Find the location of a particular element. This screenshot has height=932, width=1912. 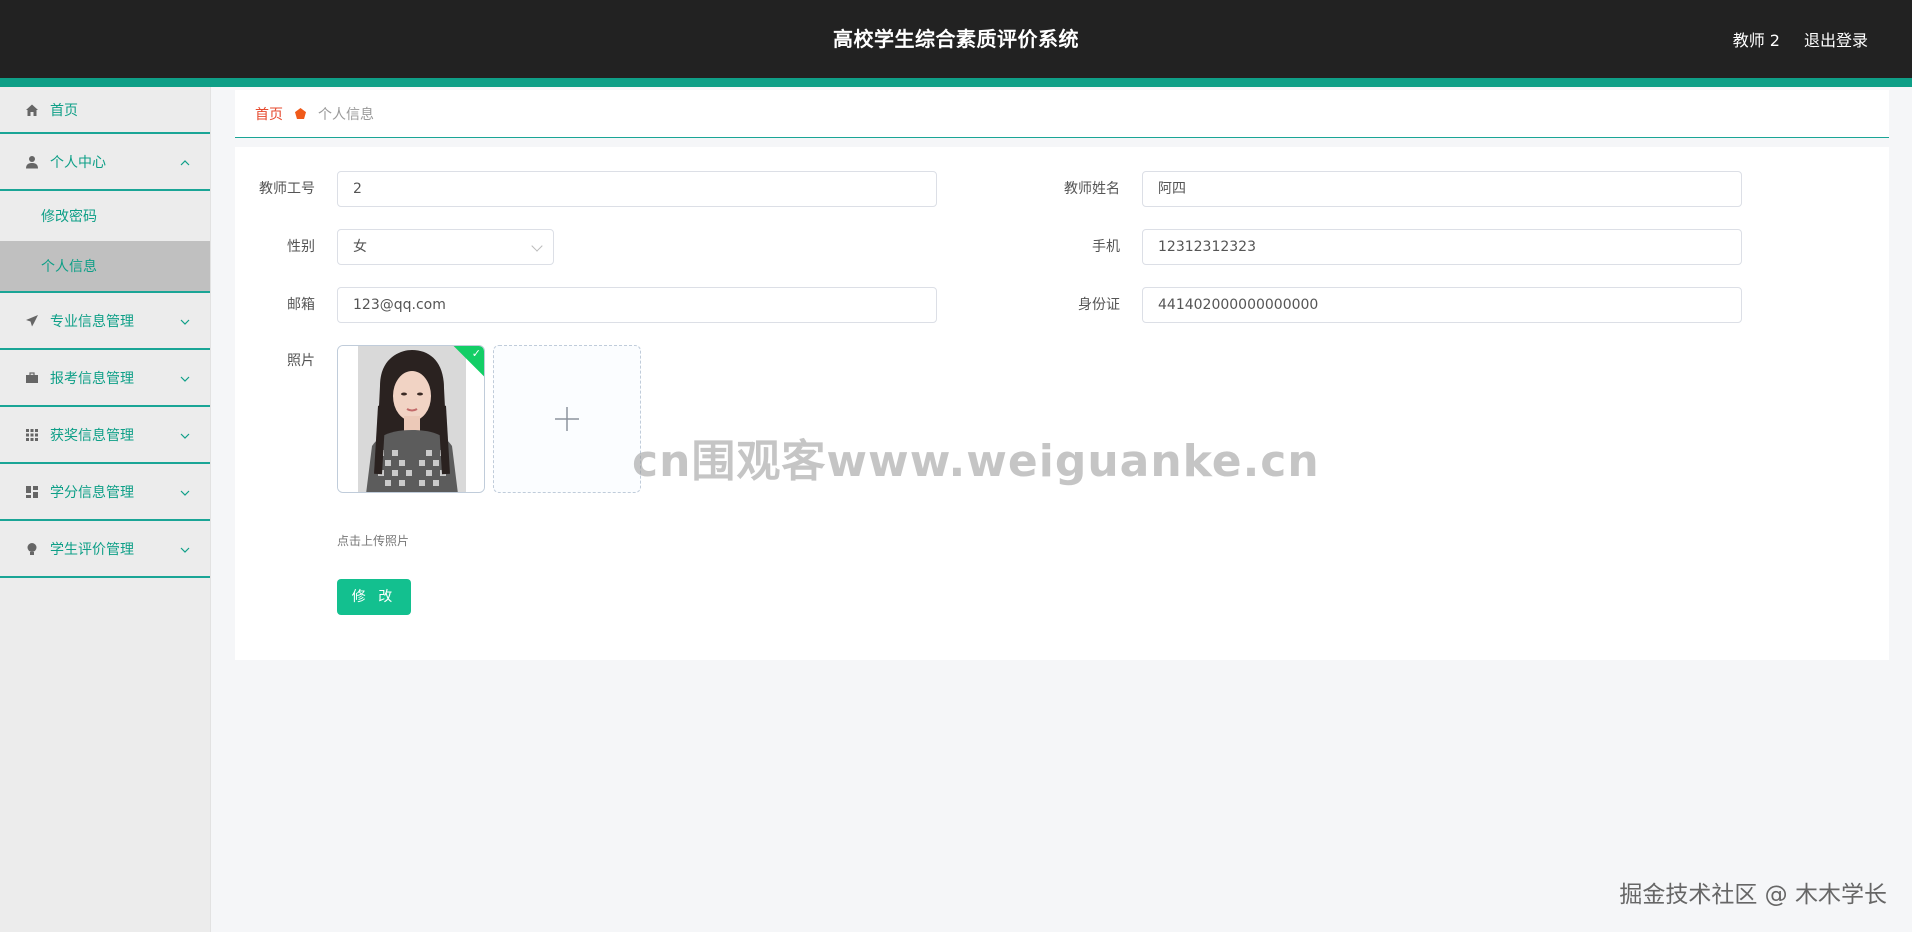

email-input: 123@qq.com is located at coordinates (637, 305).